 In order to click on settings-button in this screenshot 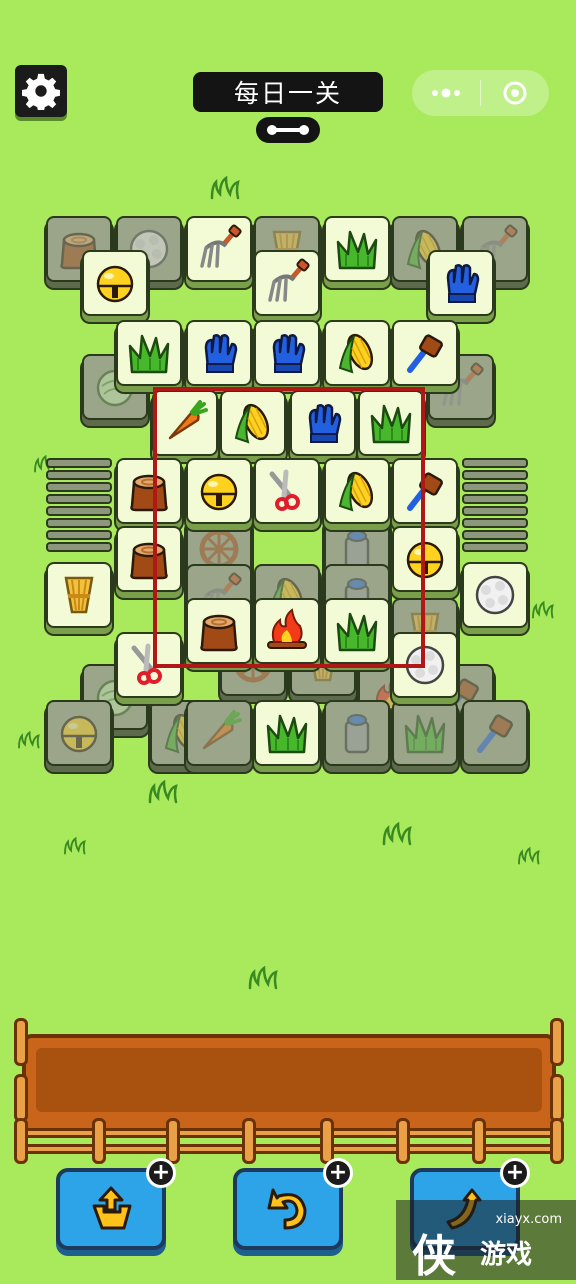, I will do `click(41, 91)`.